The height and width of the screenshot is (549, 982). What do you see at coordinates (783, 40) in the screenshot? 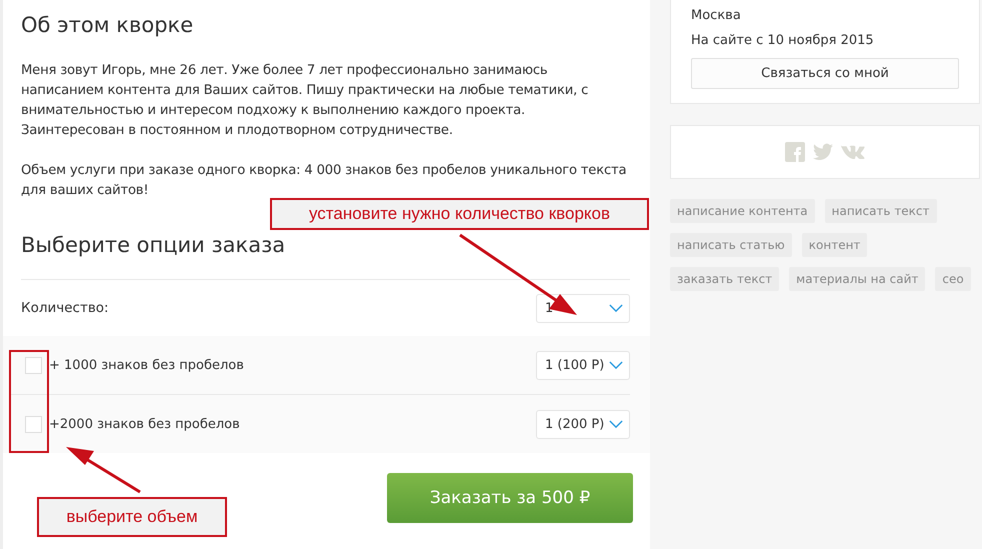
I see `member-since-text: На сайте с 10 ноября 2015` at bounding box center [783, 40].